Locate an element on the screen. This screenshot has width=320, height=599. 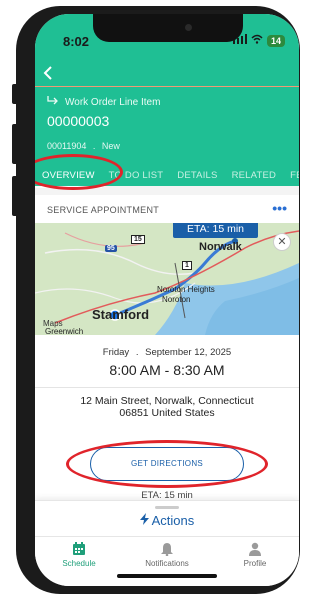
back-button is located at coordinates (48, 74).